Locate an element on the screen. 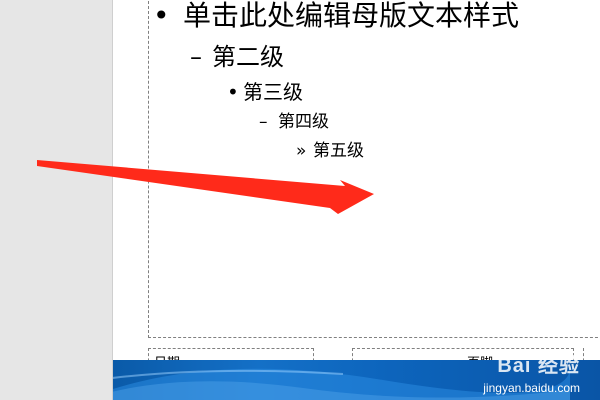 The image size is (600, 400). text-level-3: • 第三级 is located at coordinates (265, 92).